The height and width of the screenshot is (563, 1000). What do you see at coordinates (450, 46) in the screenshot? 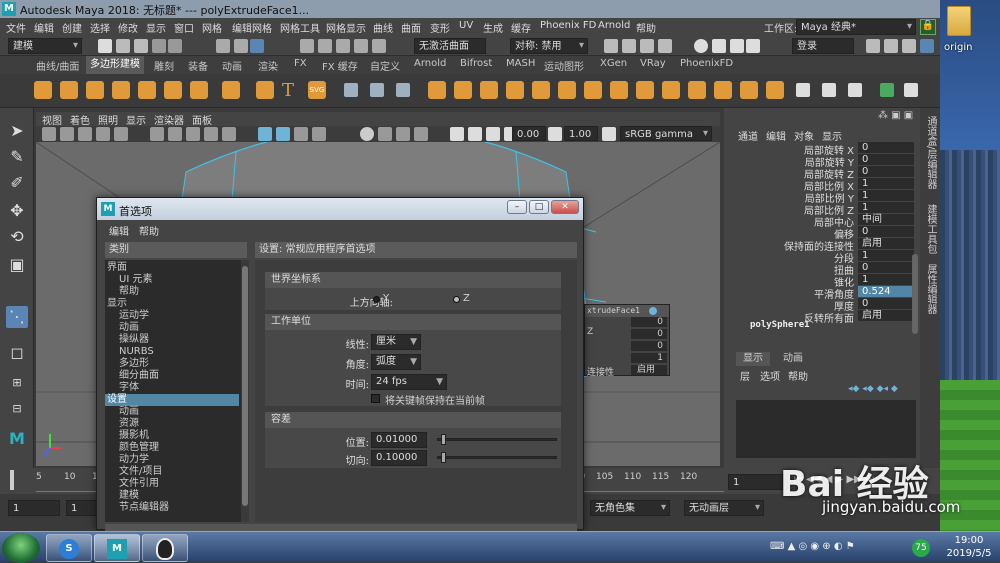
I see `live-surface-field: 无激活曲面` at bounding box center [450, 46].